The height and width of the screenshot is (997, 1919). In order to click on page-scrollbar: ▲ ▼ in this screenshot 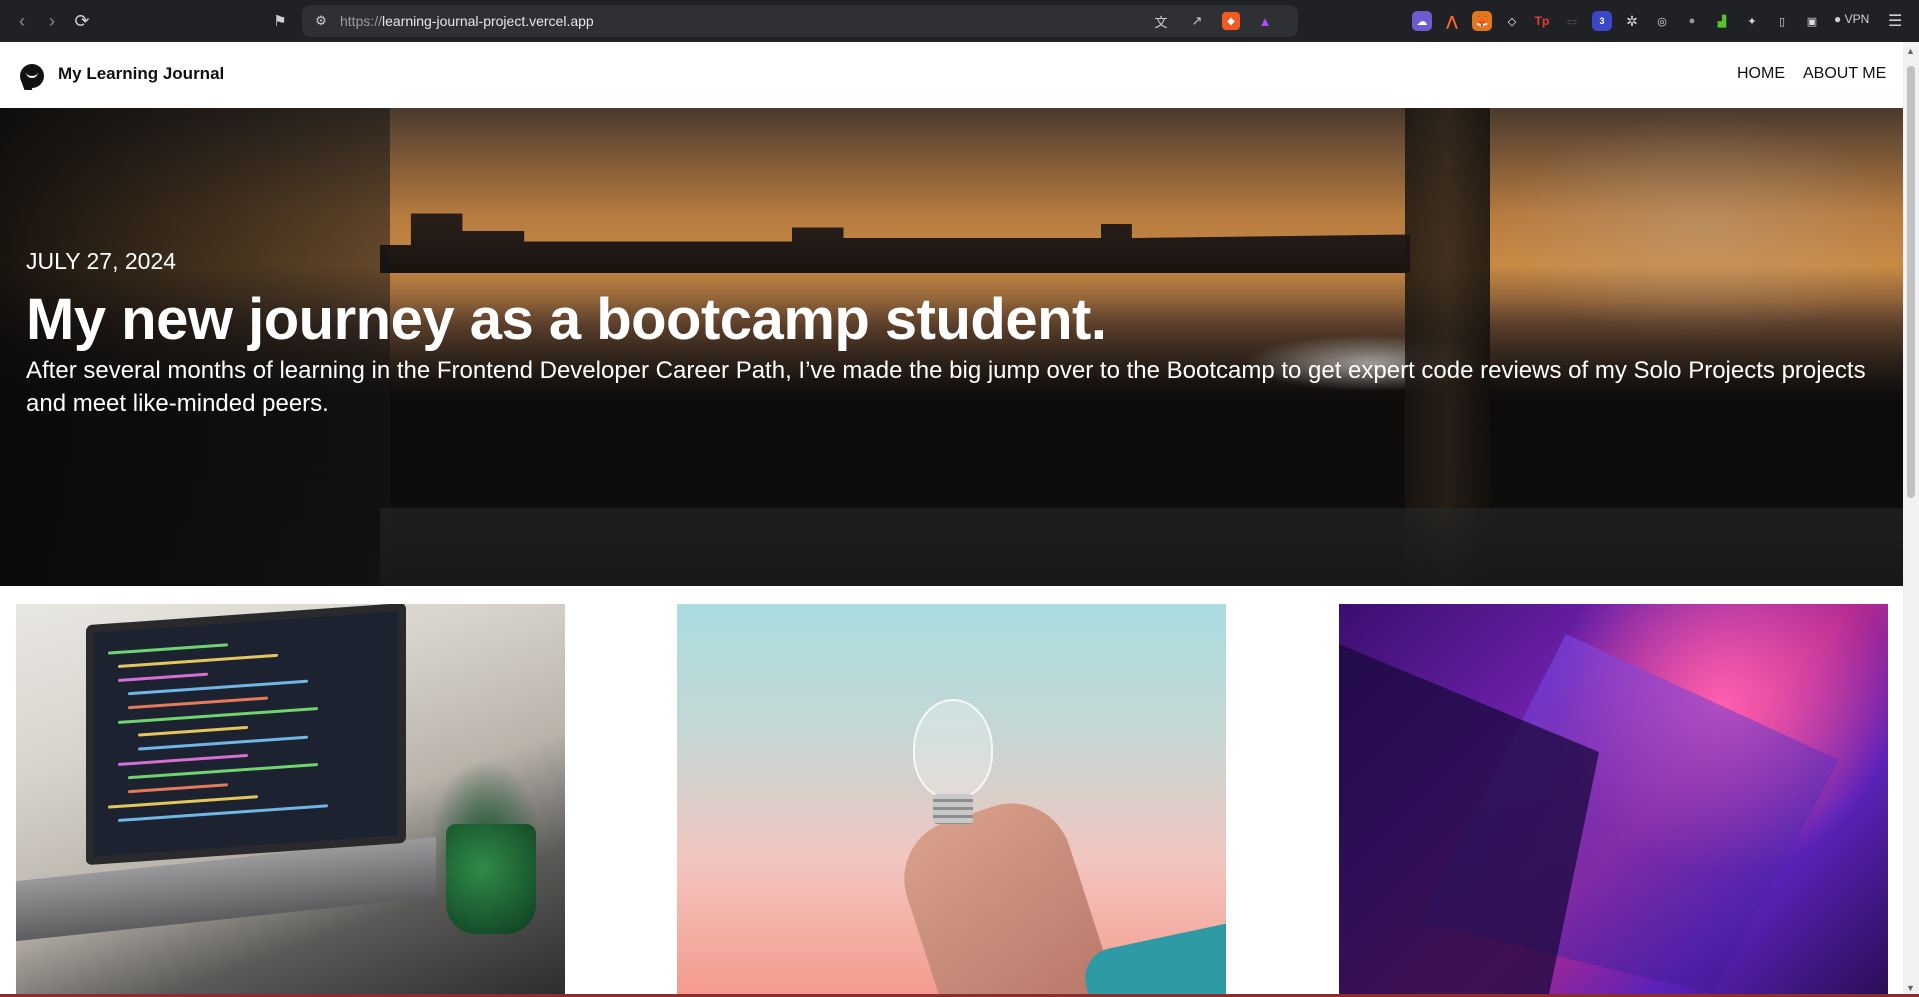, I will do `click(1911, 519)`.